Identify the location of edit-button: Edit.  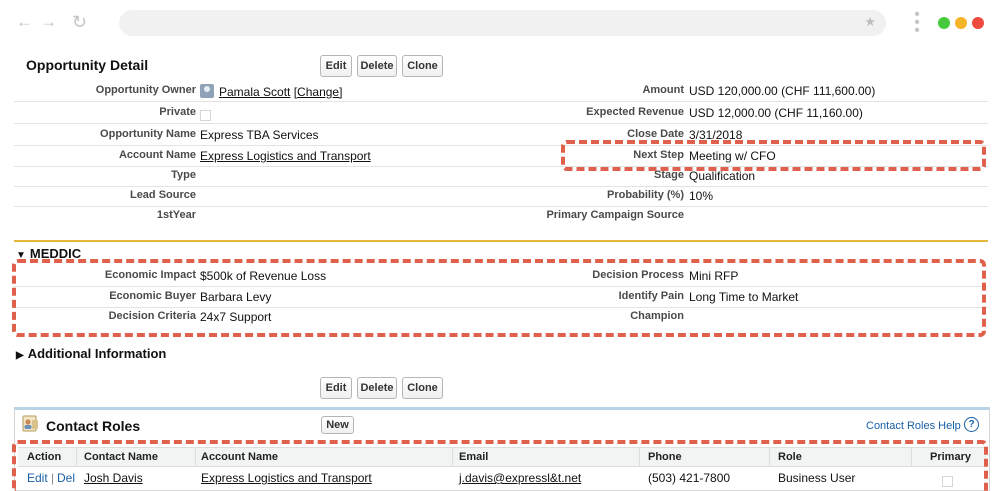
(336, 66).